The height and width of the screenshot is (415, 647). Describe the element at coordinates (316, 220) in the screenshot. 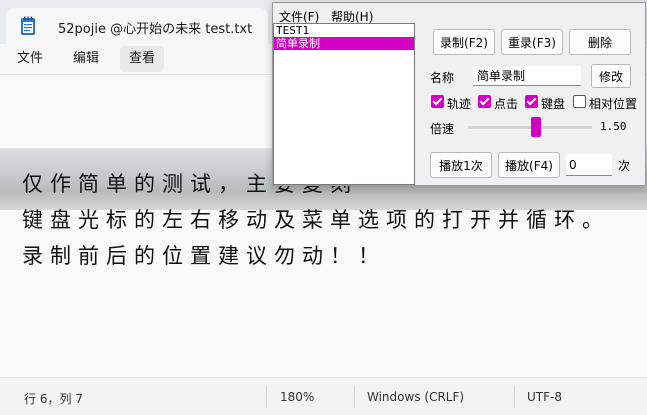

I see `content-line: 键盘光标的左右移动及菜单选项的打开并循环。` at that location.